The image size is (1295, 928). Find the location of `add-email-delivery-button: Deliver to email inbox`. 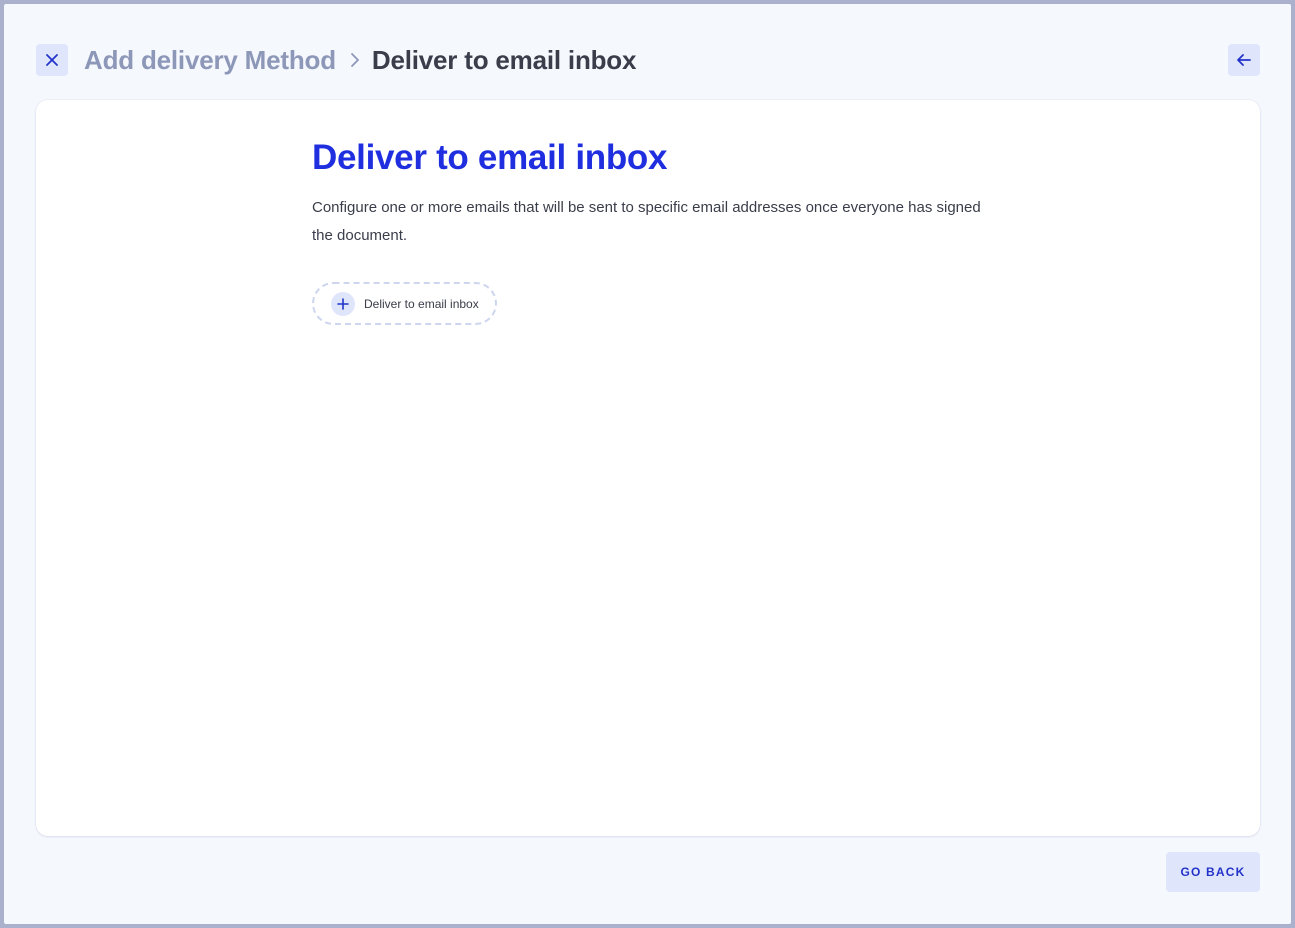

add-email-delivery-button: Deliver to email inbox is located at coordinates (404, 303).